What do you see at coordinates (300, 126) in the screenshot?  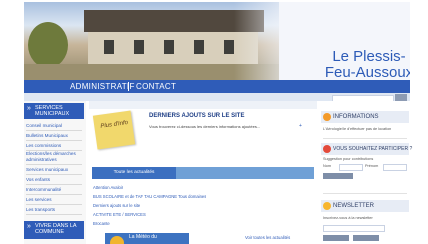 I see `read-more-link: +` at bounding box center [300, 126].